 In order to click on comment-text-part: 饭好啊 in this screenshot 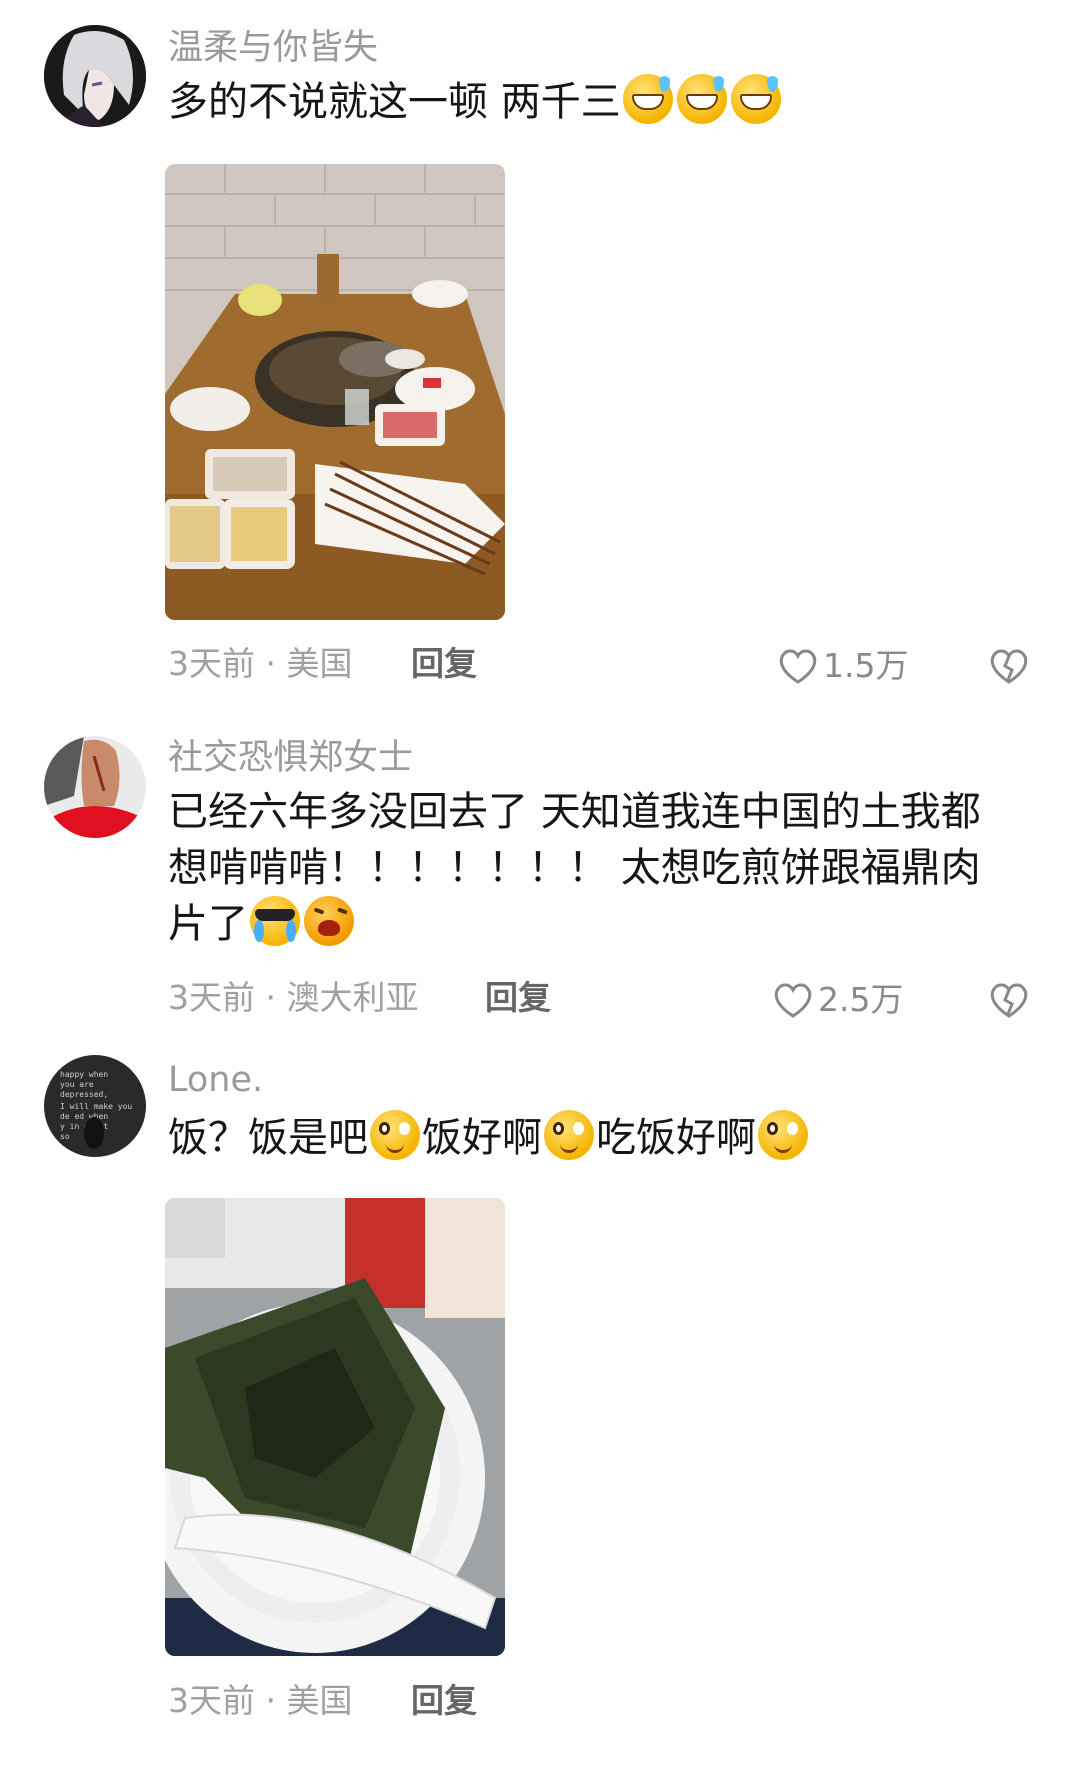, I will do `click(482, 1138)`.